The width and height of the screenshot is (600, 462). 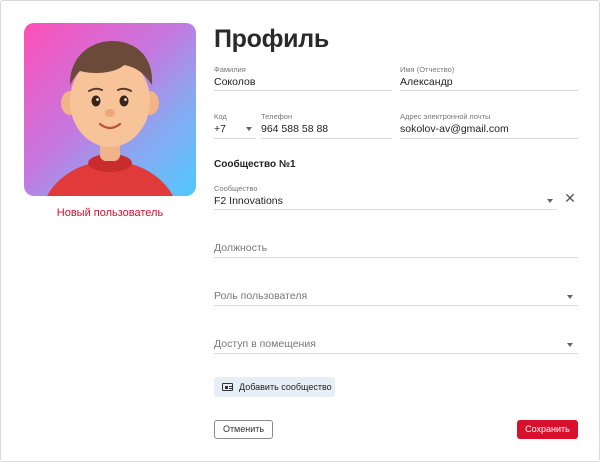 What do you see at coordinates (426, 82) in the screenshot?
I see `first-name-value: Александр` at bounding box center [426, 82].